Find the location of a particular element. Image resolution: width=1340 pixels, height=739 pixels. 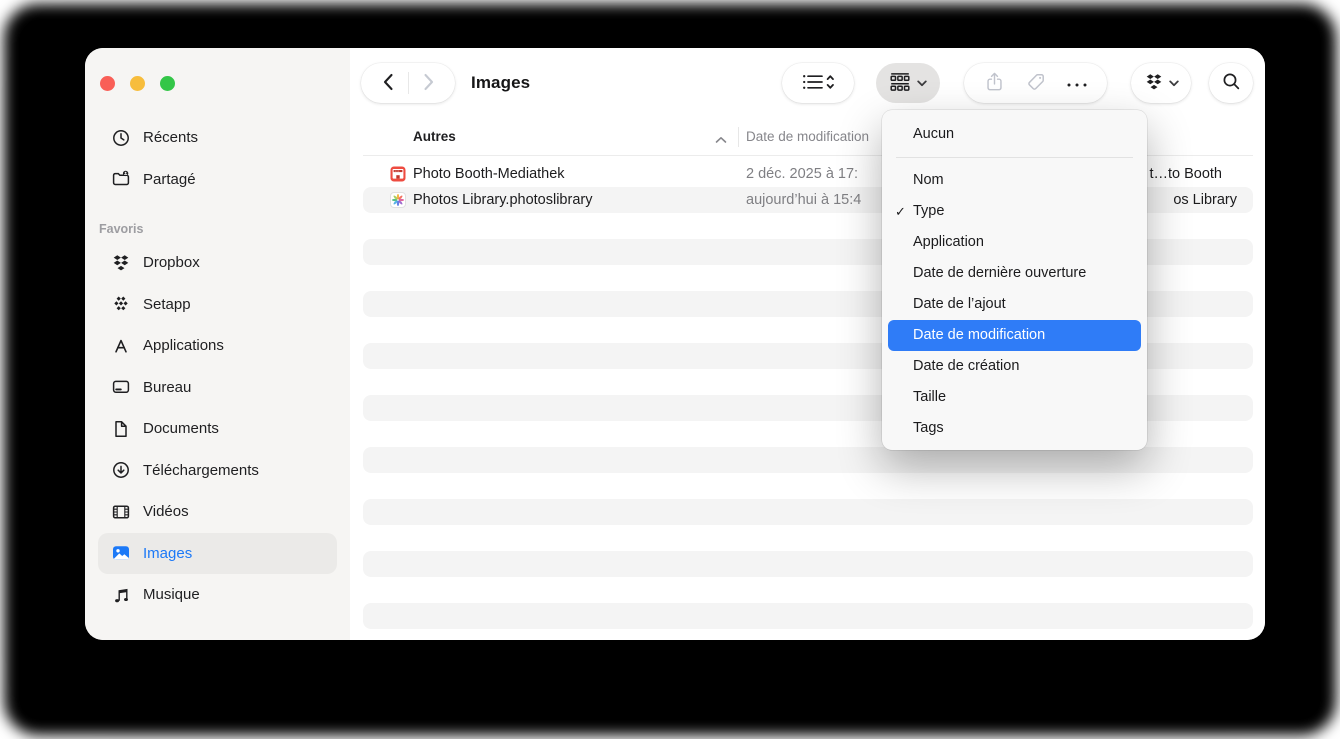

more-button is located at coordinates (1077, 83).